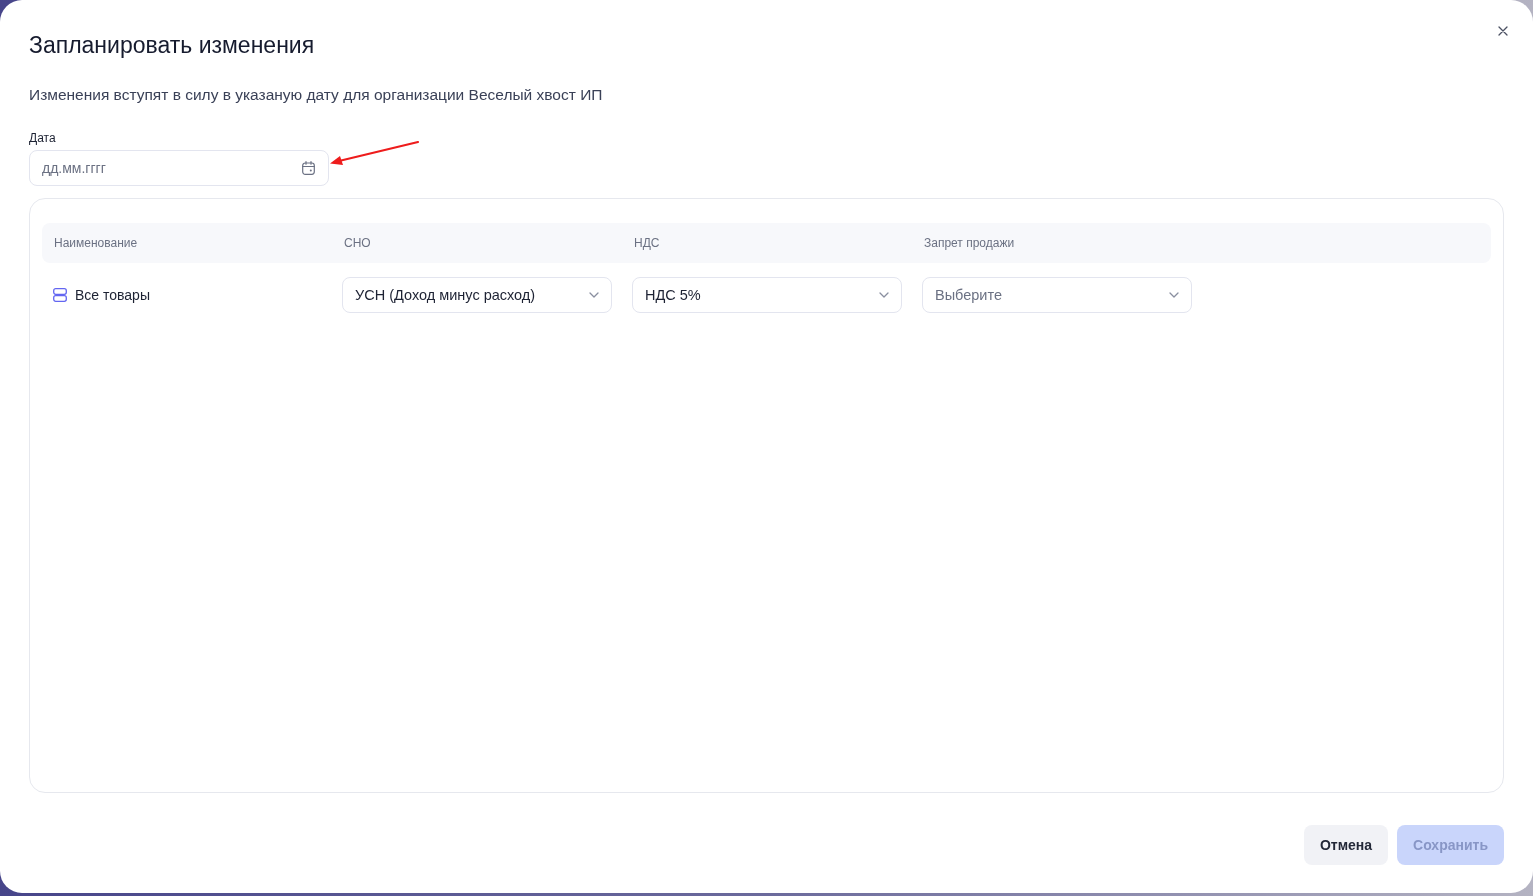 Image resolution: width=1533 pixels, height=896 pixels. What do you see at coordinates (308, 168) in the screenshot?
I see `calendar-icon` at bounding box center [308, 168].